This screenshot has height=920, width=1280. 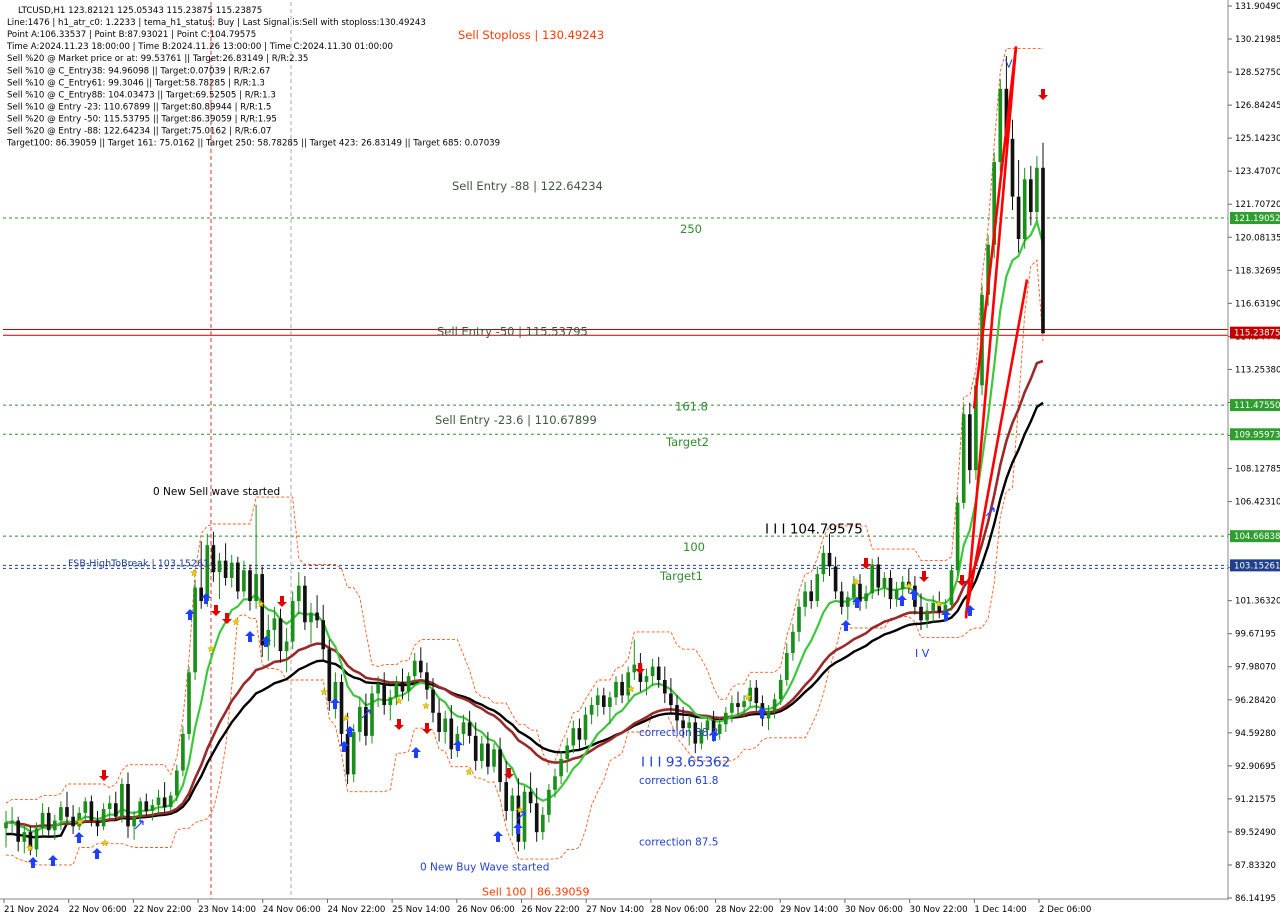 I want to click on annotation-label: correction 87.5, so click(x=678, y=843).